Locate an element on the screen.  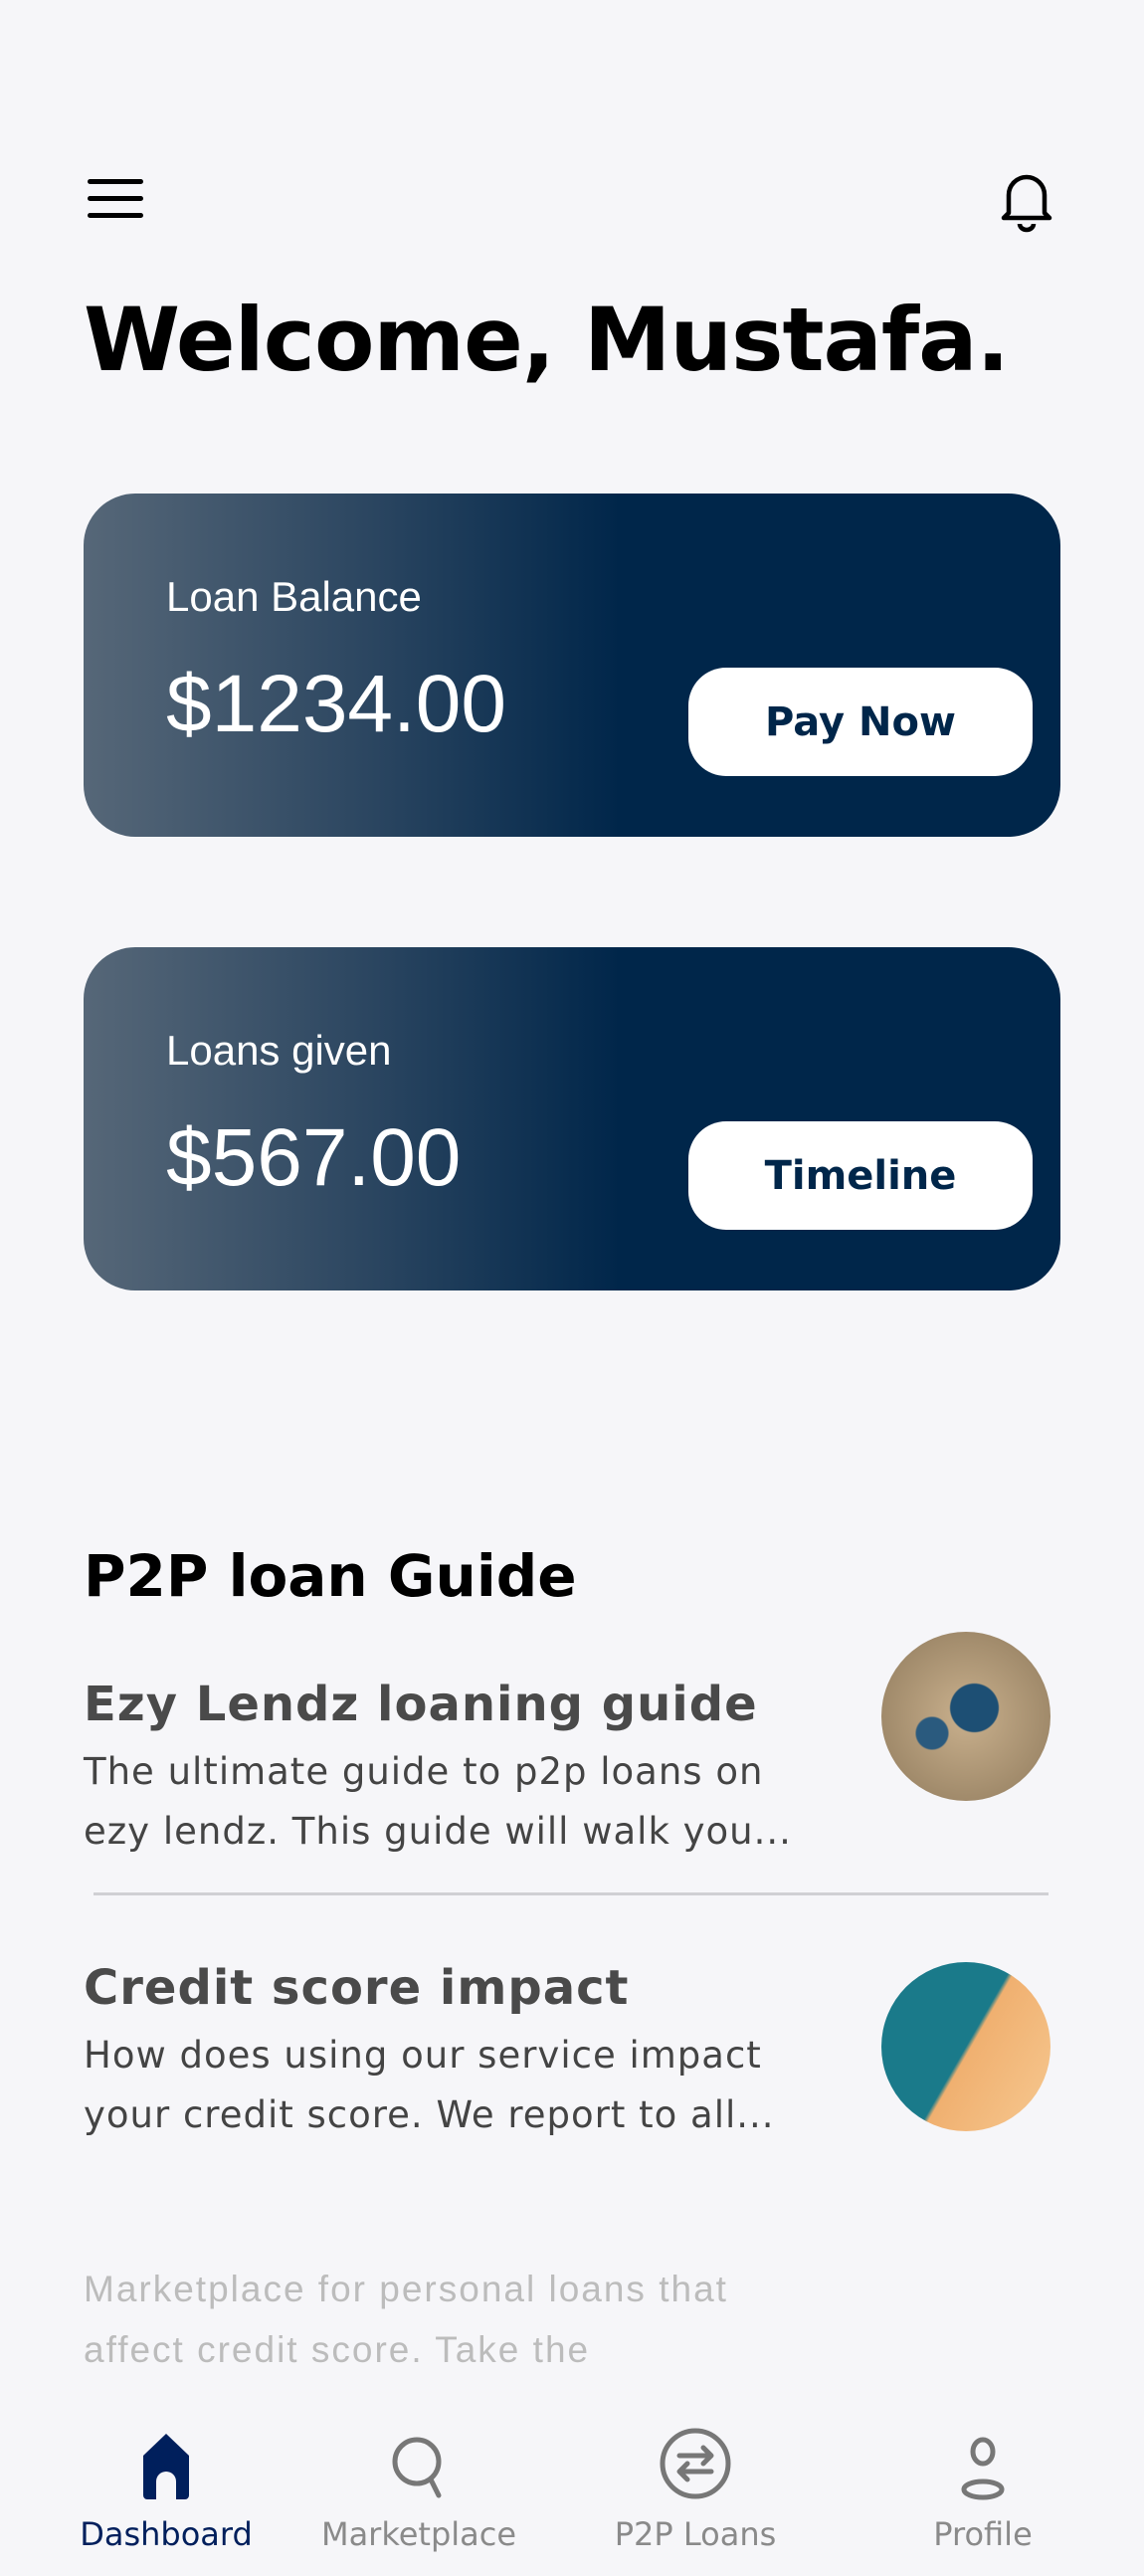
section-title: P2P loan Guide is located at coordinates (330, 1576).